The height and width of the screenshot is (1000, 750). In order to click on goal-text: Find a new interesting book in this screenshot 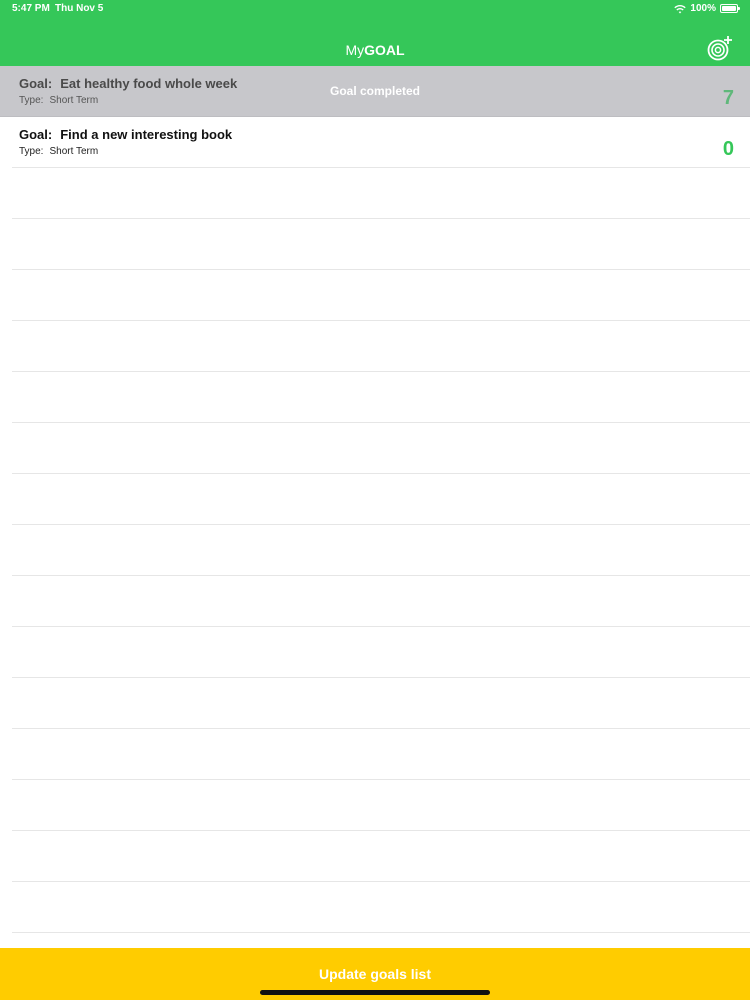, I will do `click(146, 134)`.